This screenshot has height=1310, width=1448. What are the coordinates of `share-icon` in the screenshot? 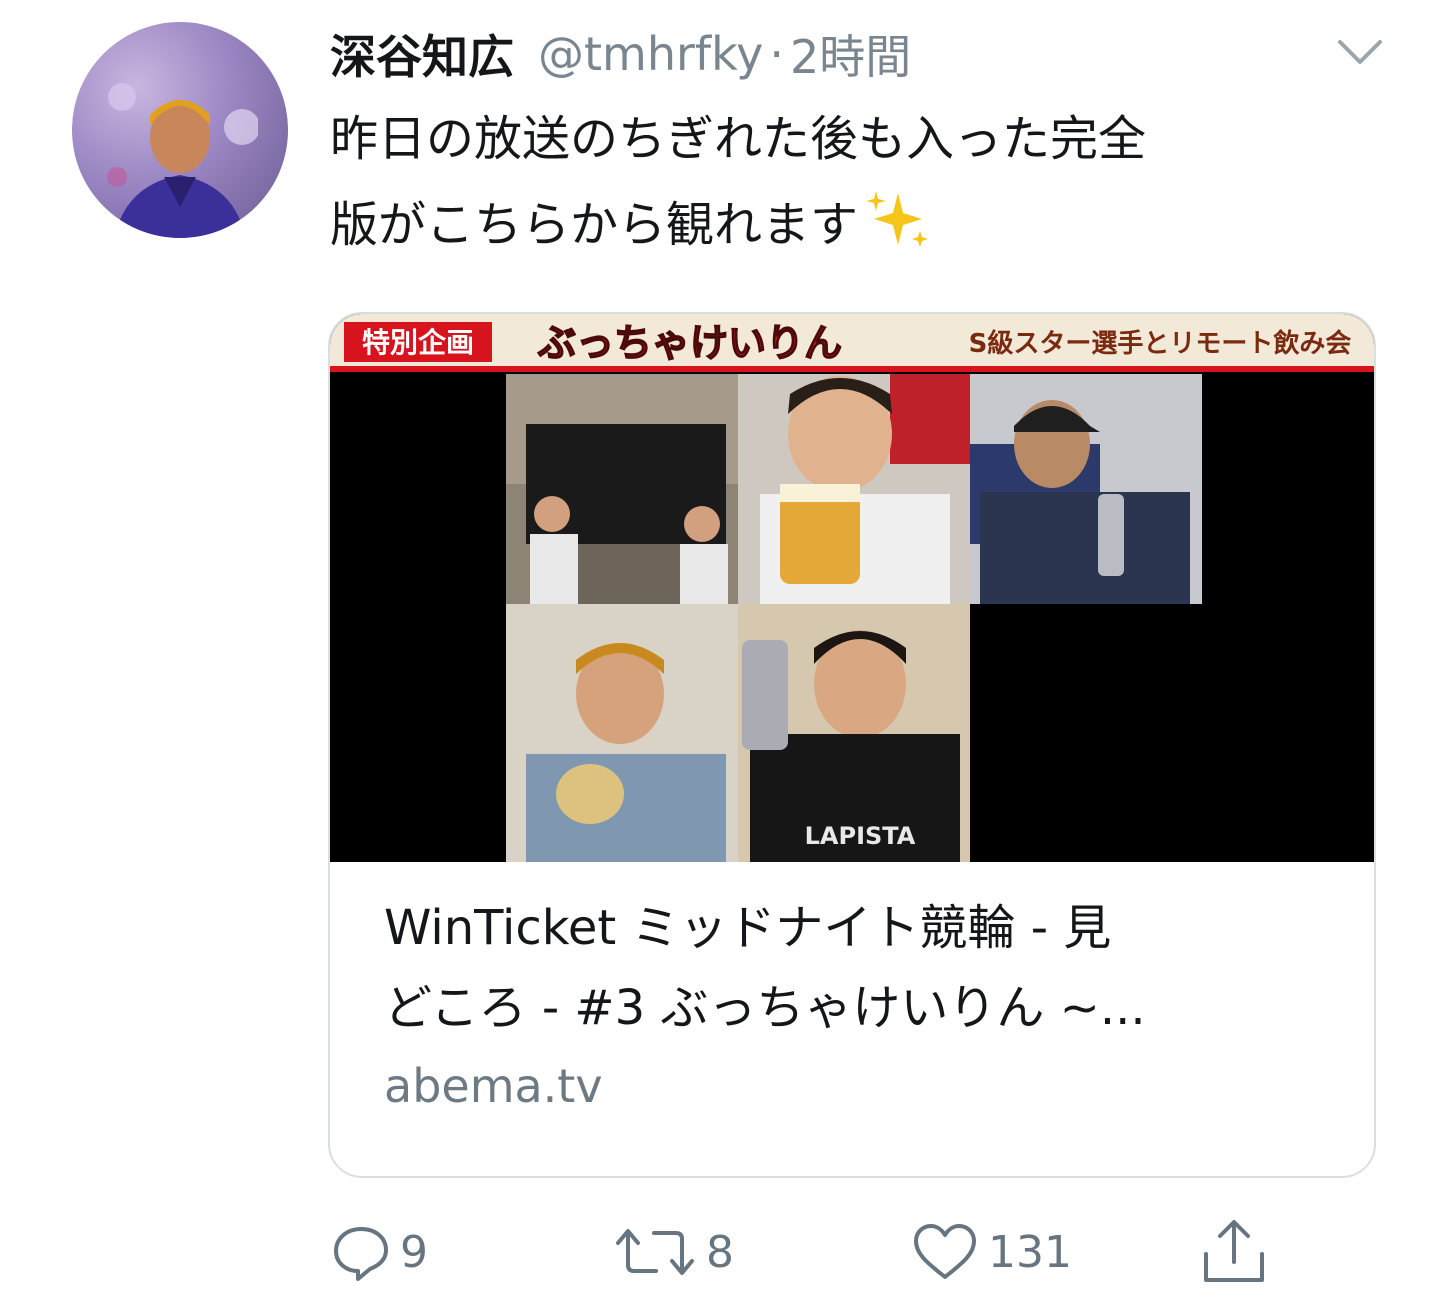 It's located at (1234, 1251).